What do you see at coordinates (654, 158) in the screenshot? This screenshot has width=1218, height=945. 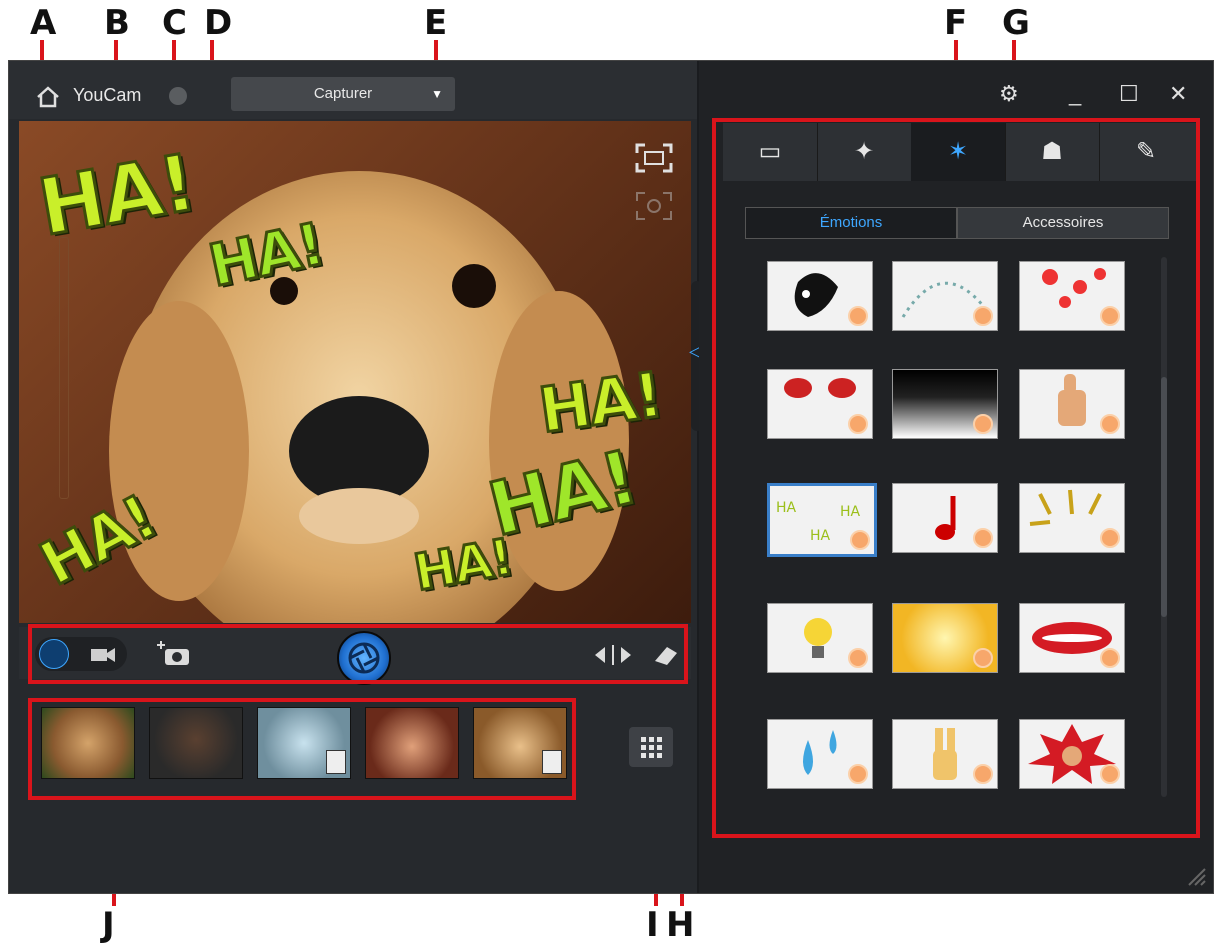 I see `fullscreen-icon` at bounding box center [654, 158].